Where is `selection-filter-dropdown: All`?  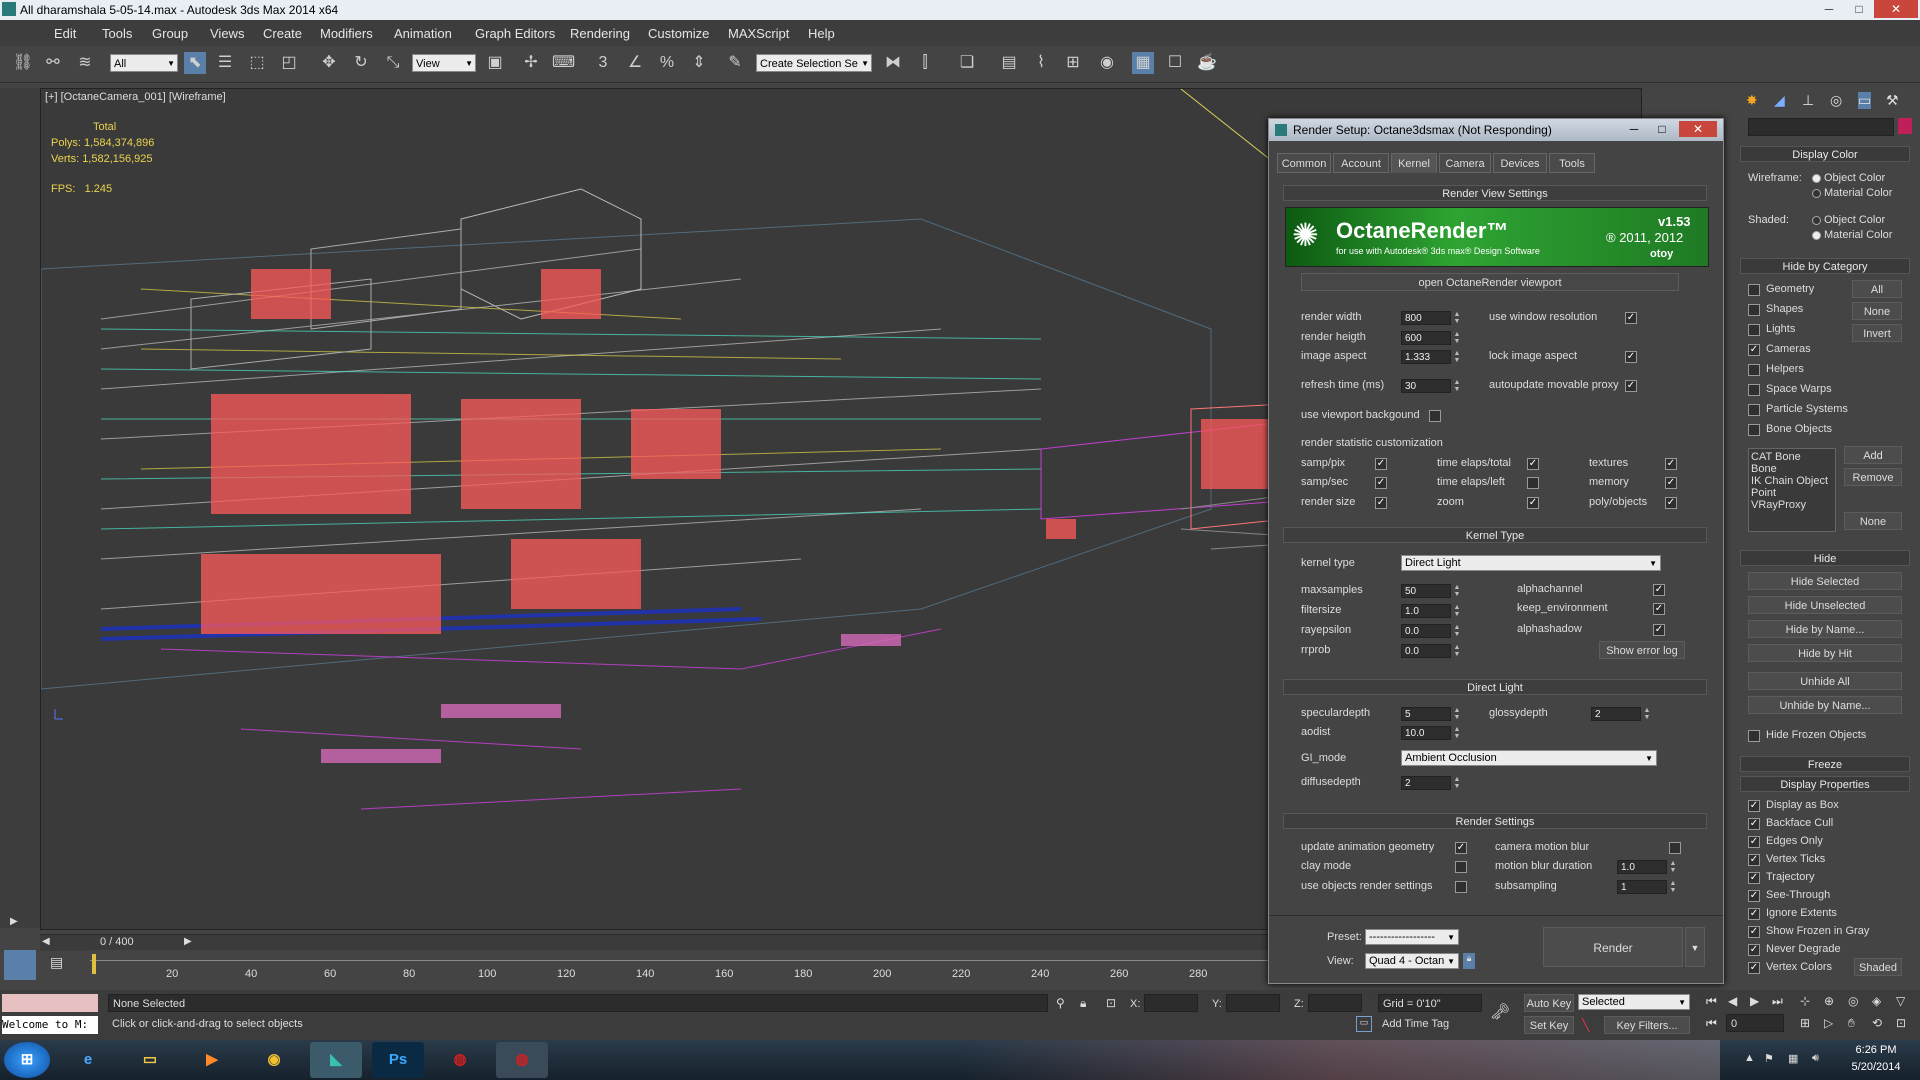
selection-filter-dropdown: All is located at coordinates (144, 63).